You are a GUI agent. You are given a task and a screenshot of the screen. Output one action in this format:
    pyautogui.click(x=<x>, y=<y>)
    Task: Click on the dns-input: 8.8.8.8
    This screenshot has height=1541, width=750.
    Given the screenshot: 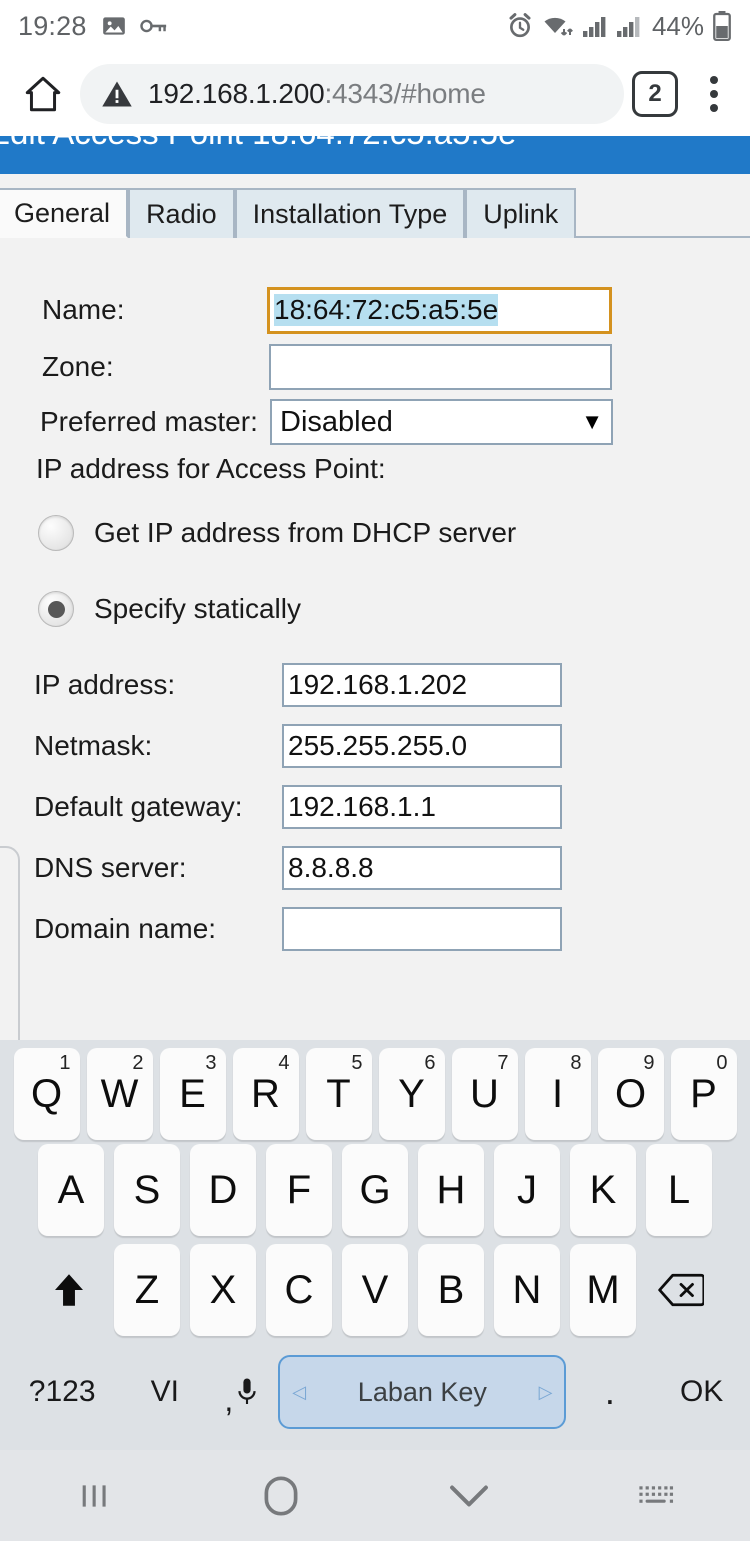 What is the action you would take?
    pyautogui.click(x=422, y=868)
    